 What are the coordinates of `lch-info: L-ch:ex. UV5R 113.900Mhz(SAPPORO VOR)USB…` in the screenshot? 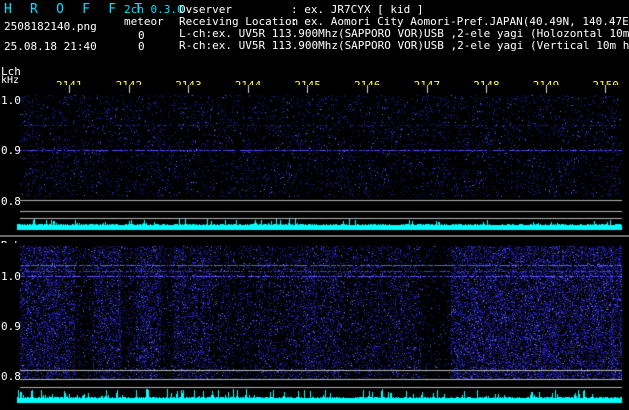 It's located at (404, 33).